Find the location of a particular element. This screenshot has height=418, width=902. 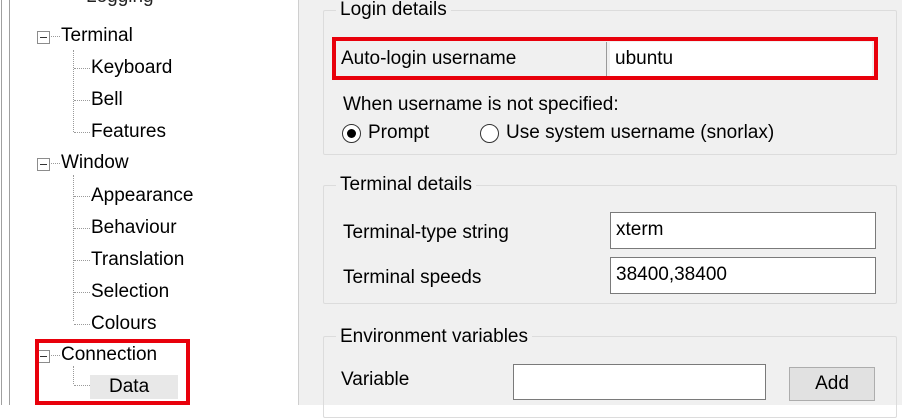

tree-item-colours: Colours is located at coordinates (123, 324).